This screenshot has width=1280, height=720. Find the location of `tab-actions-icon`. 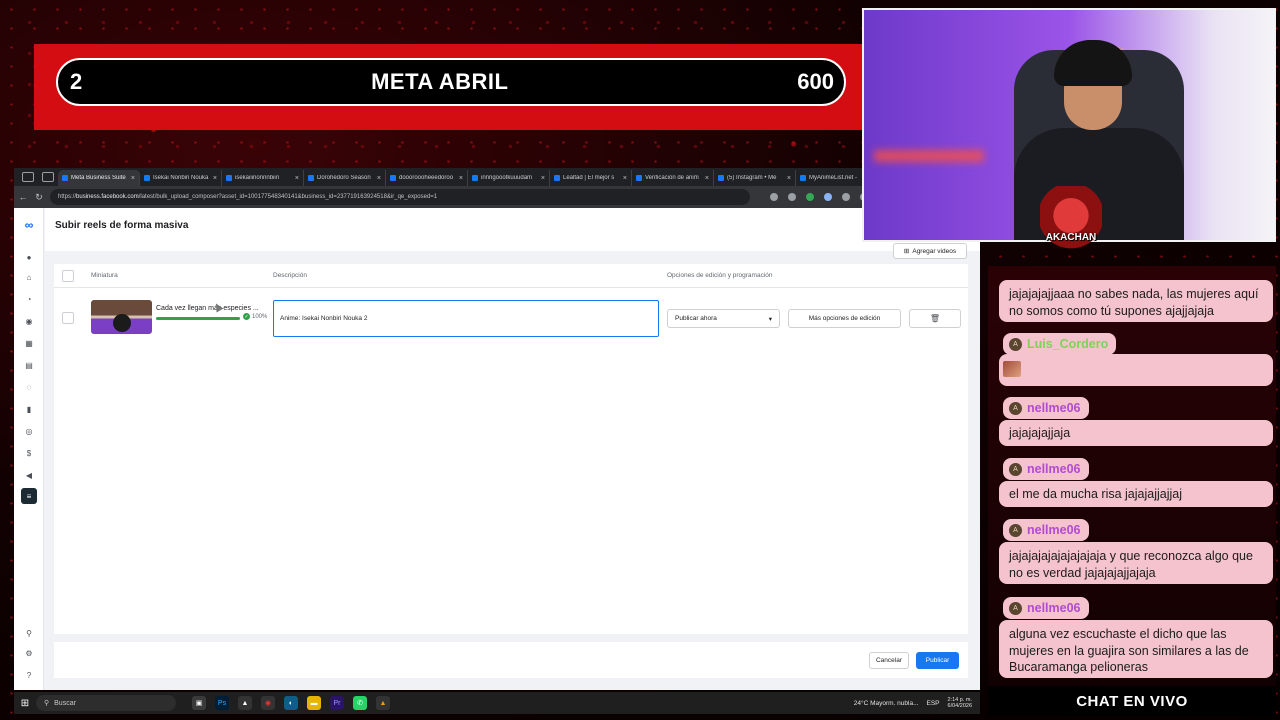

tab-actions-icon is located at coordinates (28, 177).